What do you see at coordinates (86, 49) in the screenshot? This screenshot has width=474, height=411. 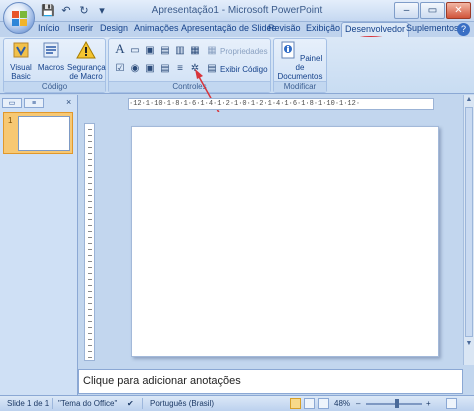 I see `warning-icon` at bounding box center [86, 49].